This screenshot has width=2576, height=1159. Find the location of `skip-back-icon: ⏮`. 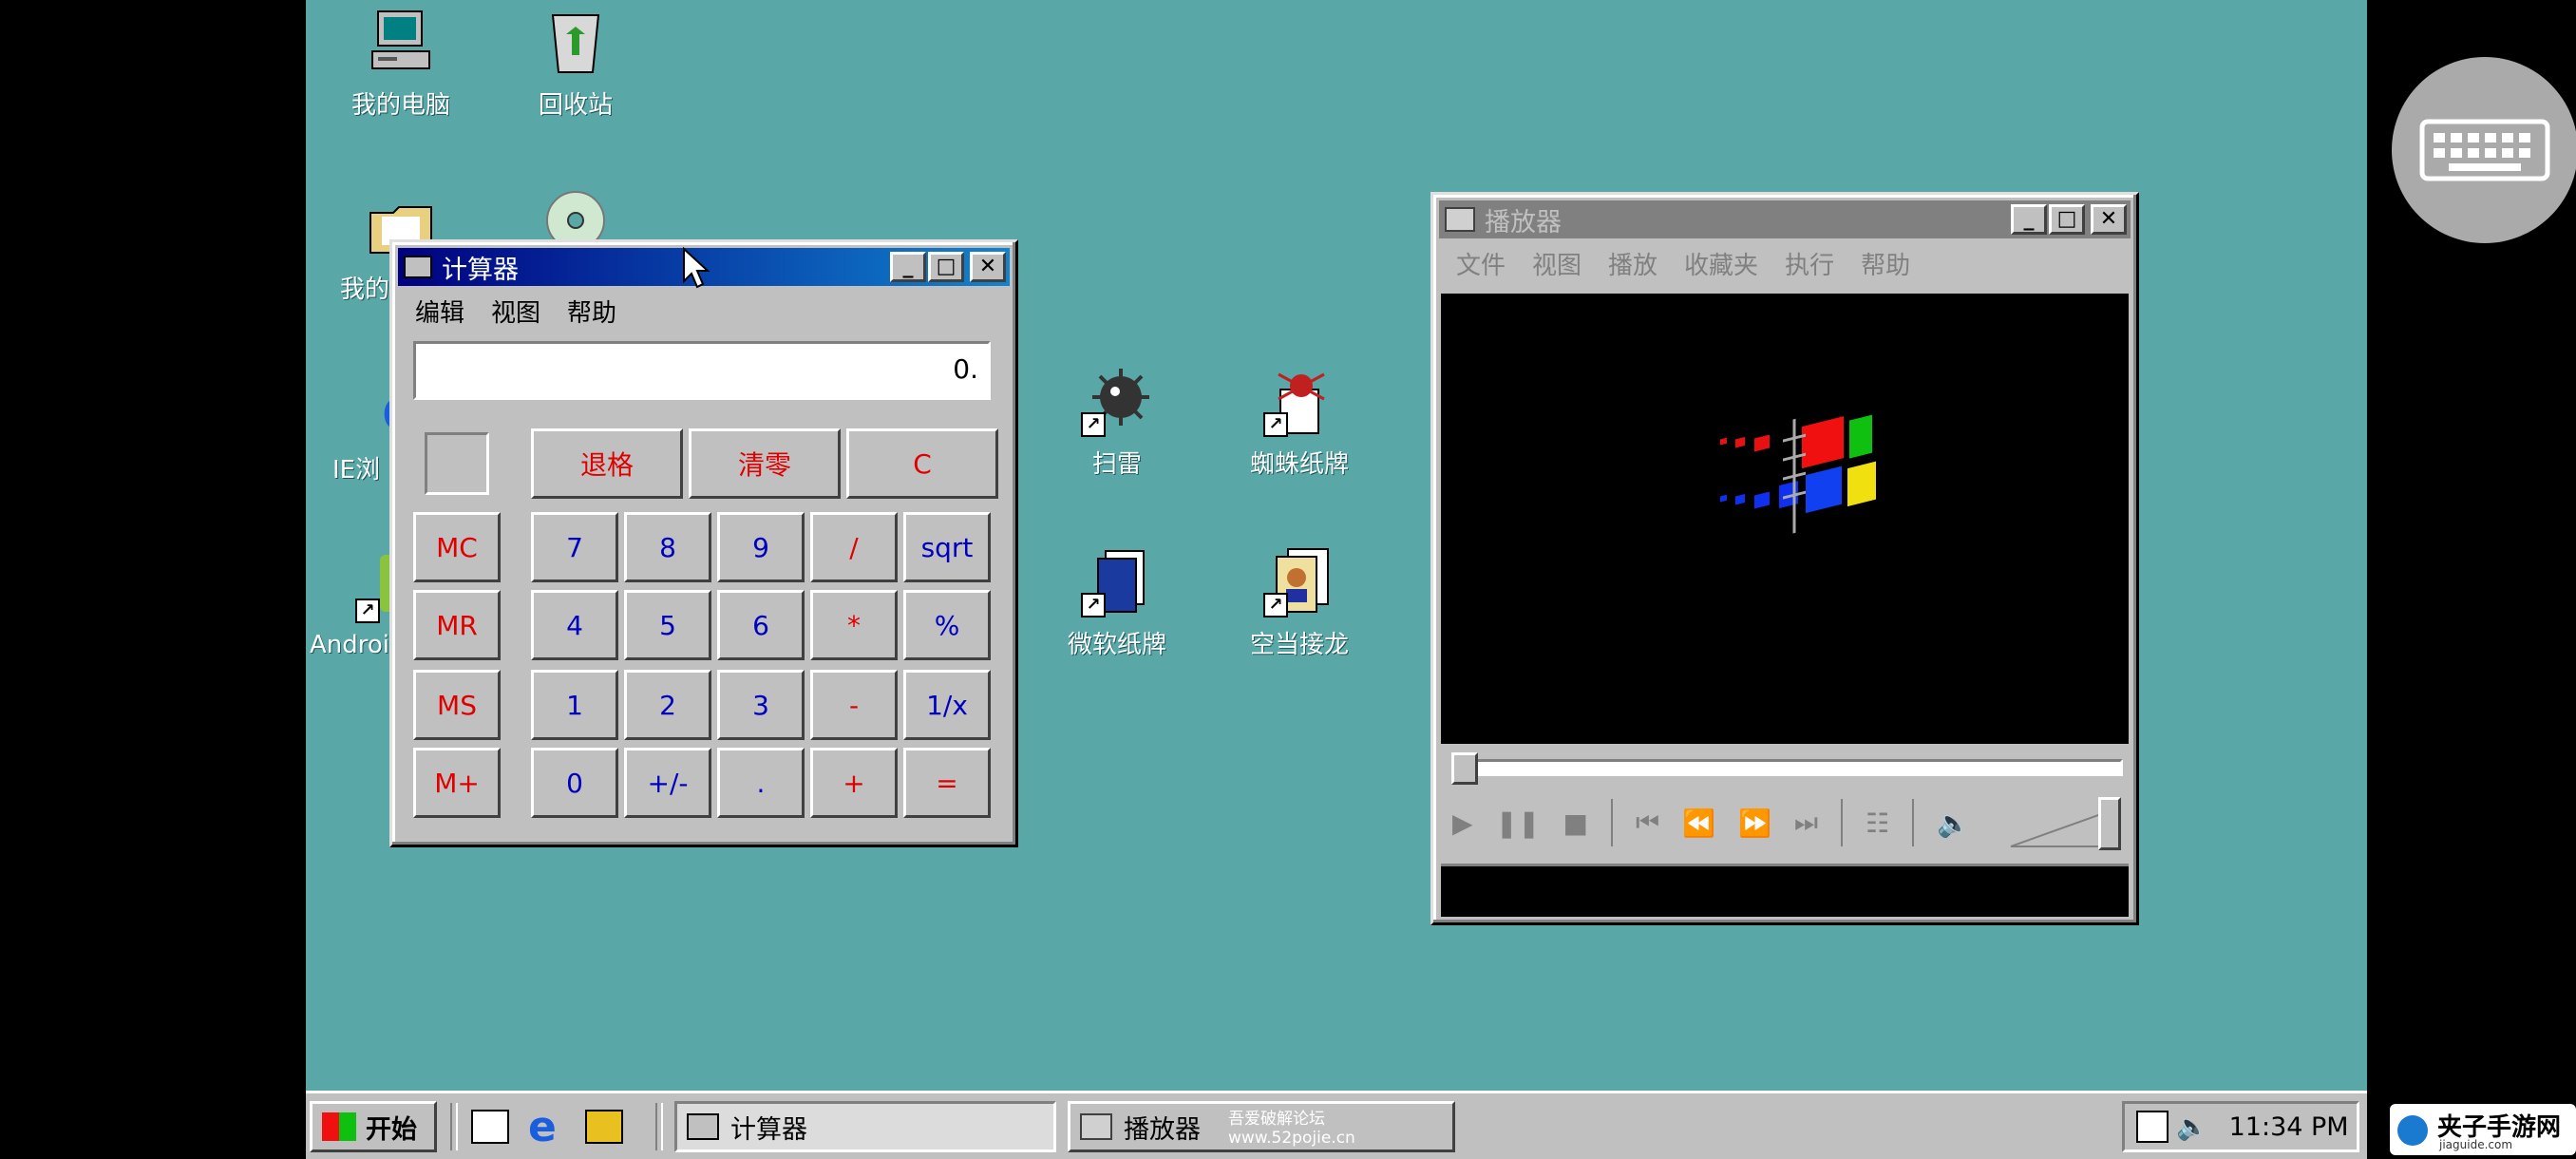

skip-back-icon: ⏮ is located at coordinates (1647, 823).